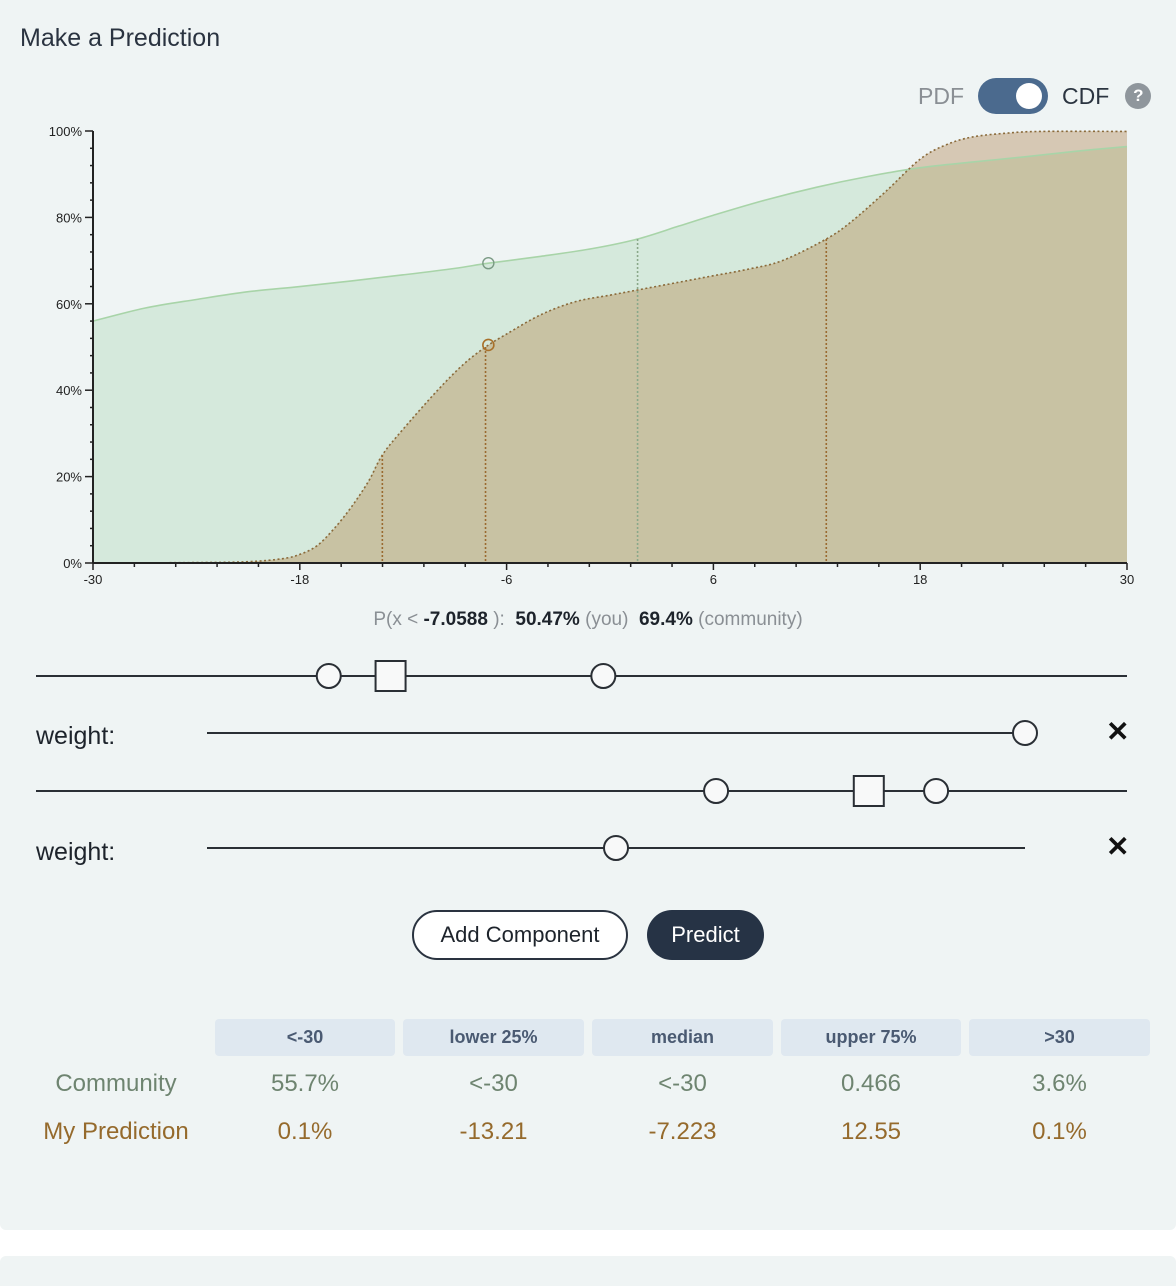  Describe the element at coordinates (1138, 96) in the screenshot. I see `help-icon: ?` at that location.